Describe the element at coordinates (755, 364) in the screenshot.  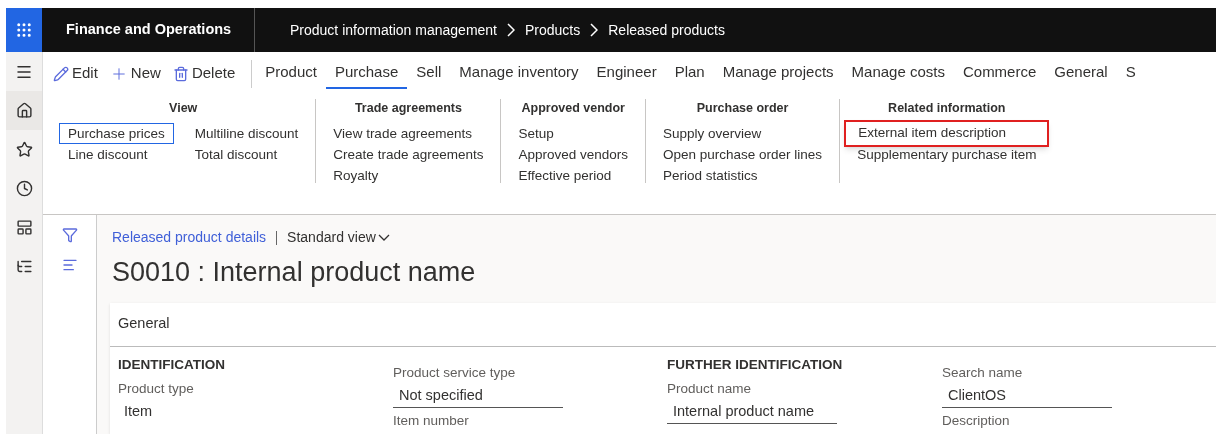
I see `group-heading: FURTHER IDENTIFICATION` at that location.